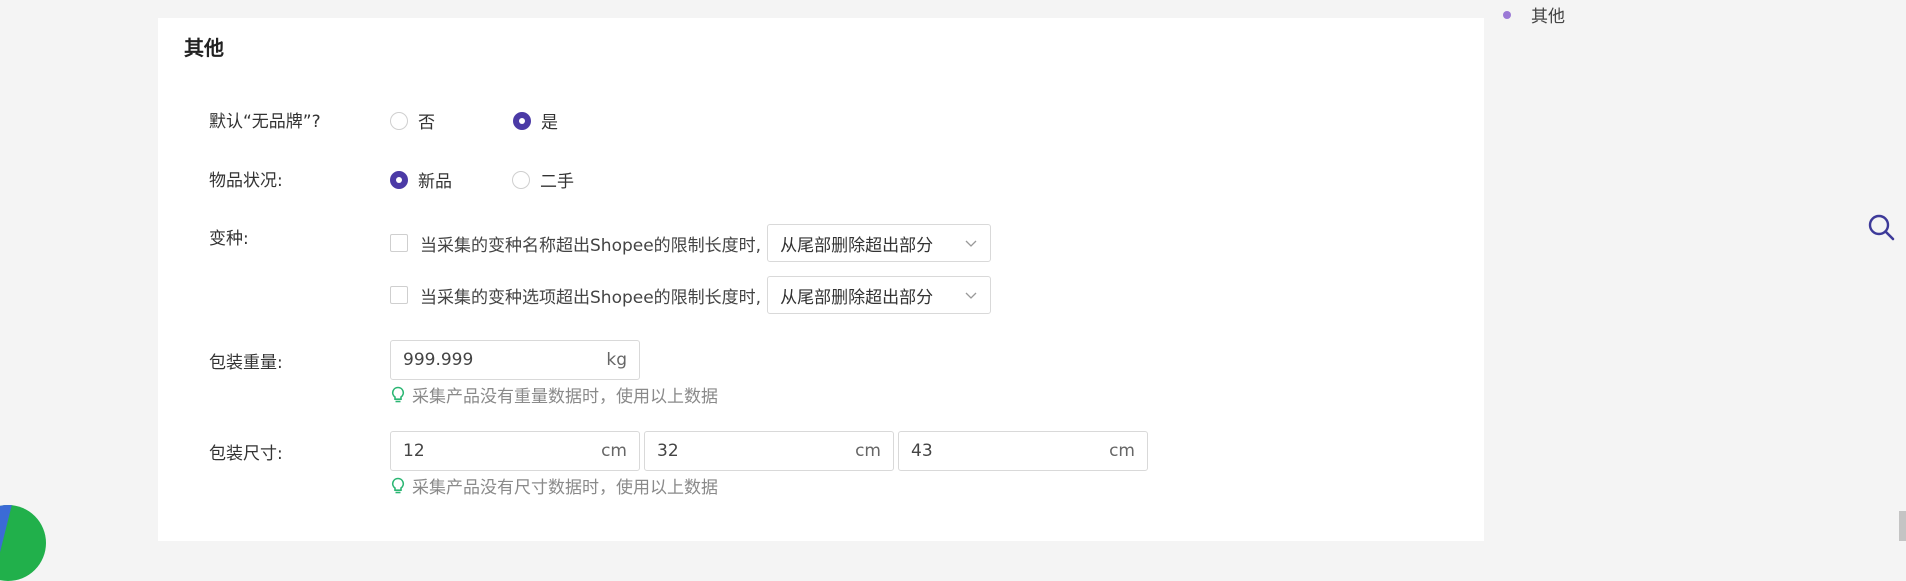  Describe the element at coordinates (399, 243) in the screenshot. I see `variant-name-checkbox` at that location.